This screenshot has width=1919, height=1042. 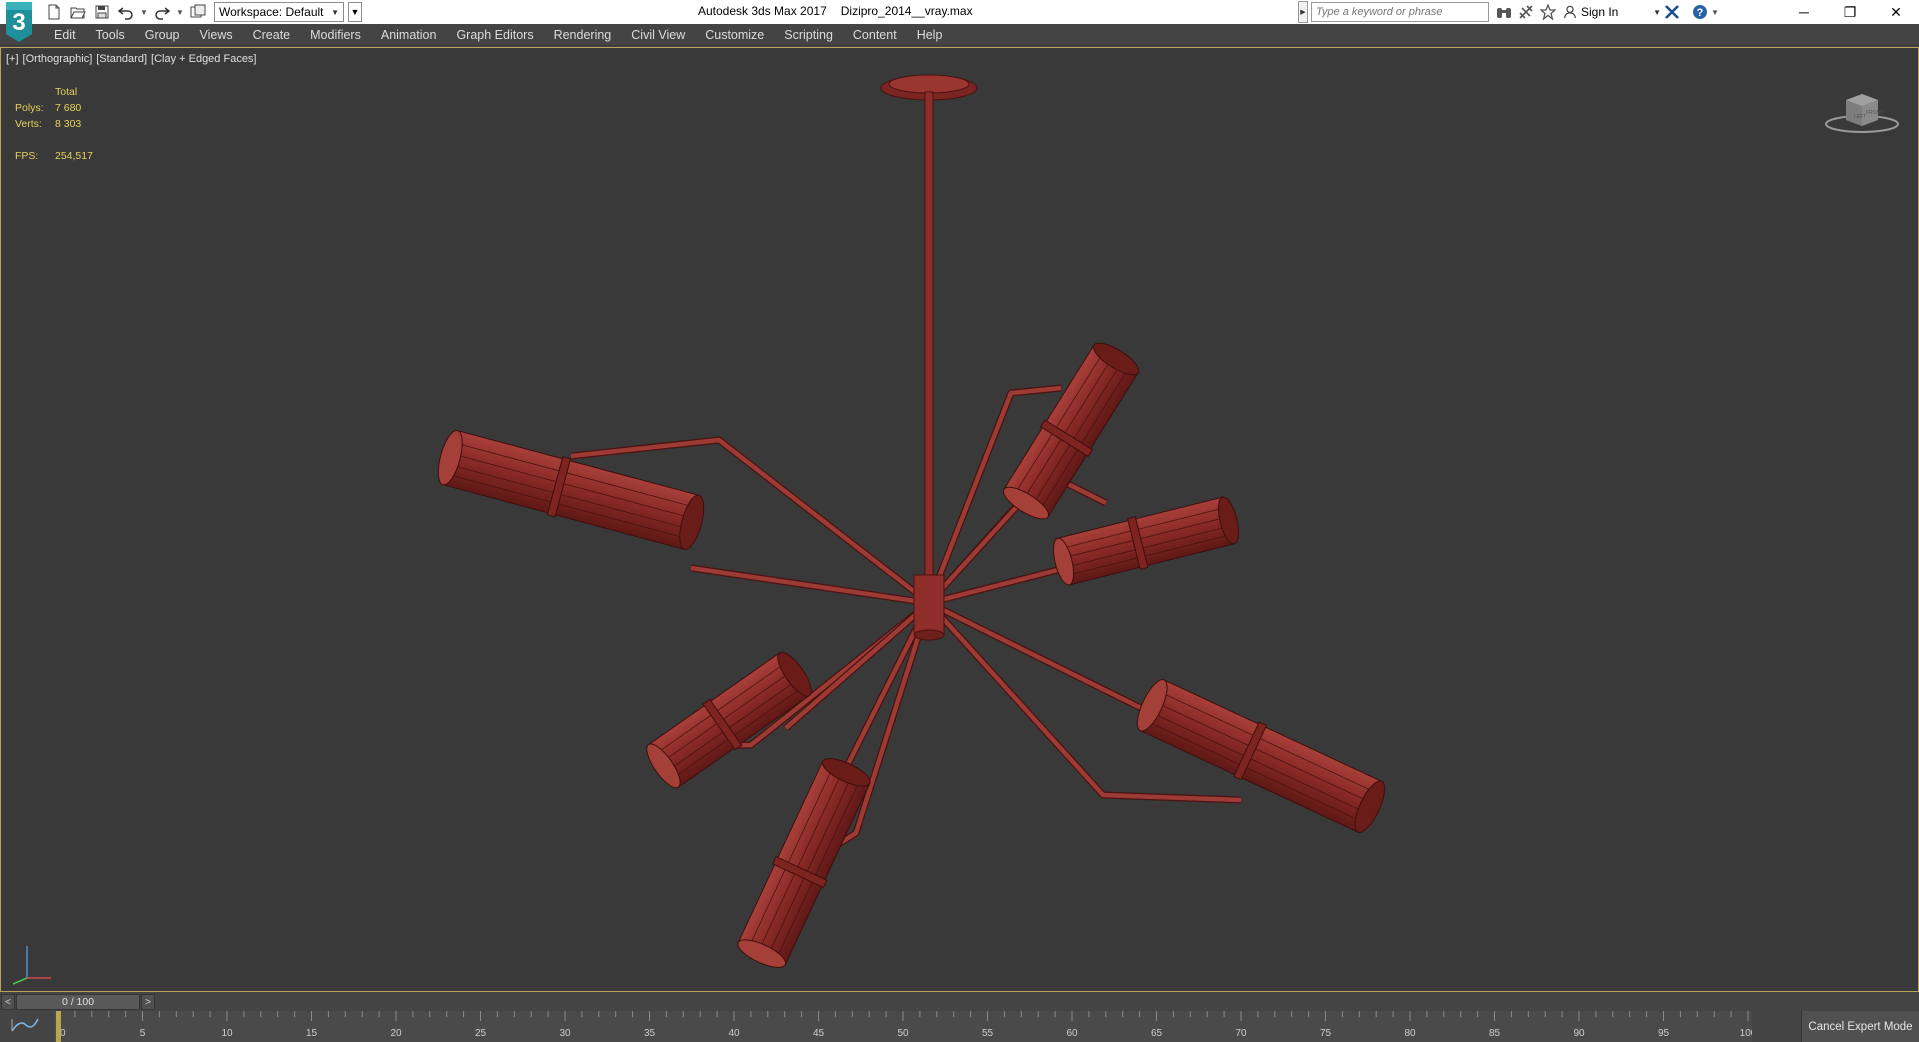 What do you see at coordinates (162, 35) in the screenshot?
I see `menu-group: Group` at bounding box center [162, 35].